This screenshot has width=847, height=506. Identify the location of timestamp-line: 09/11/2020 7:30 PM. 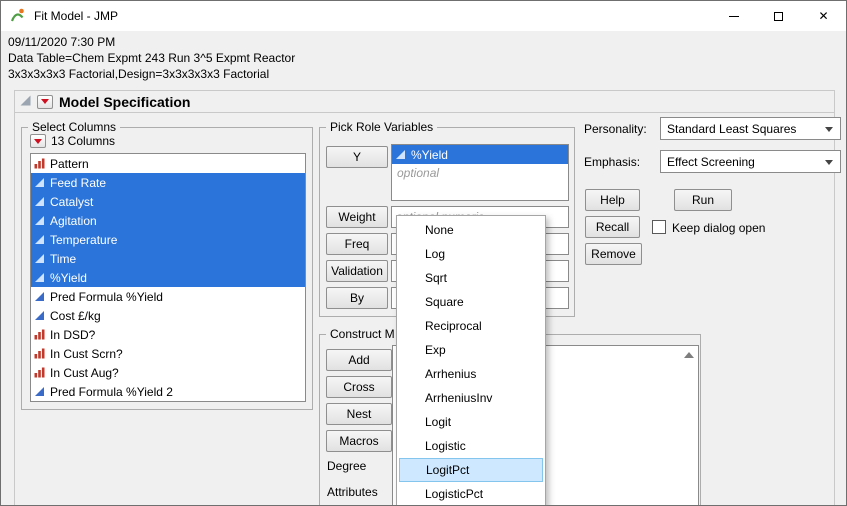
(62, 42).